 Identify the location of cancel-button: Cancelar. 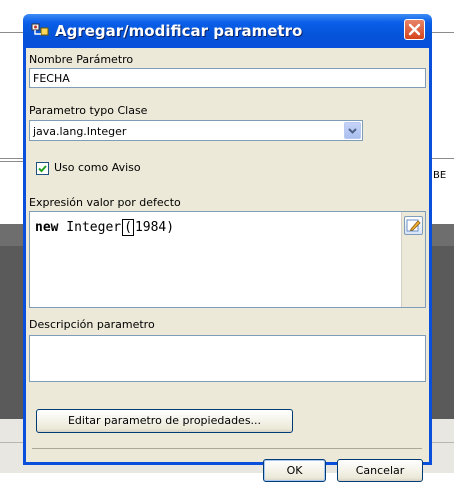
(380, 470).